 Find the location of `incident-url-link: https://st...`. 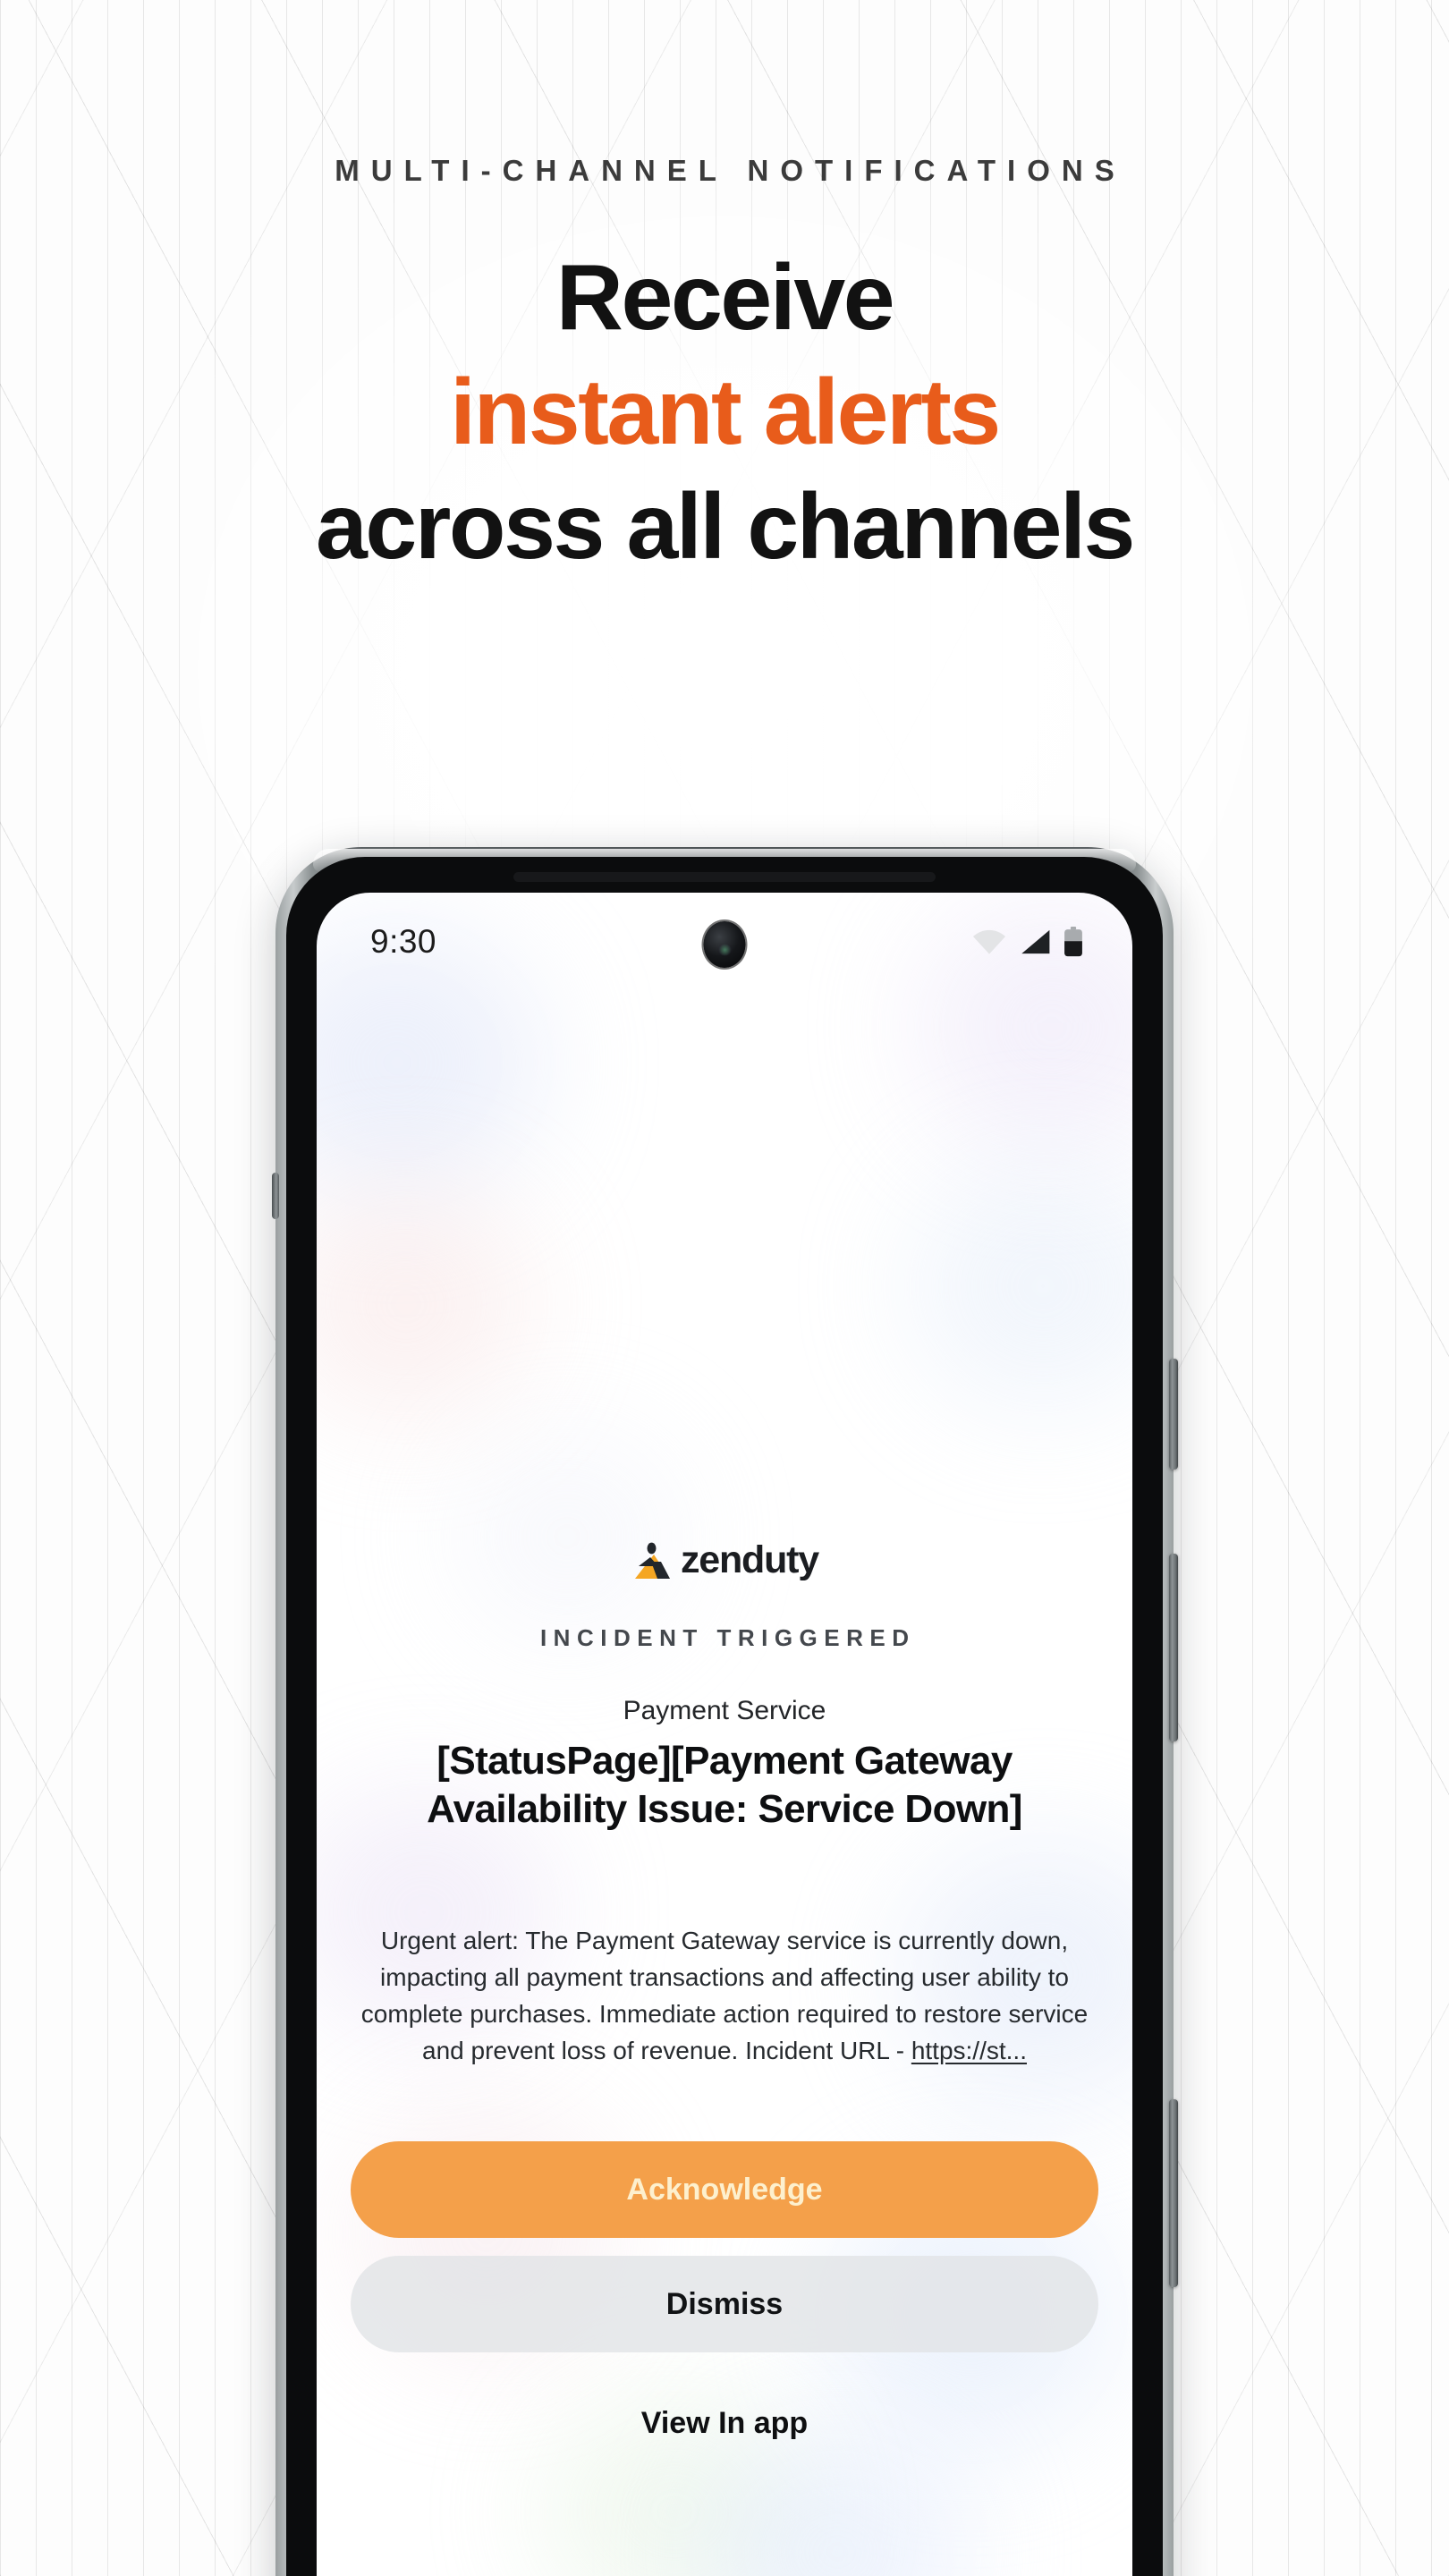

incident-url-link: https://st... is located at coordinates (969, 2050).